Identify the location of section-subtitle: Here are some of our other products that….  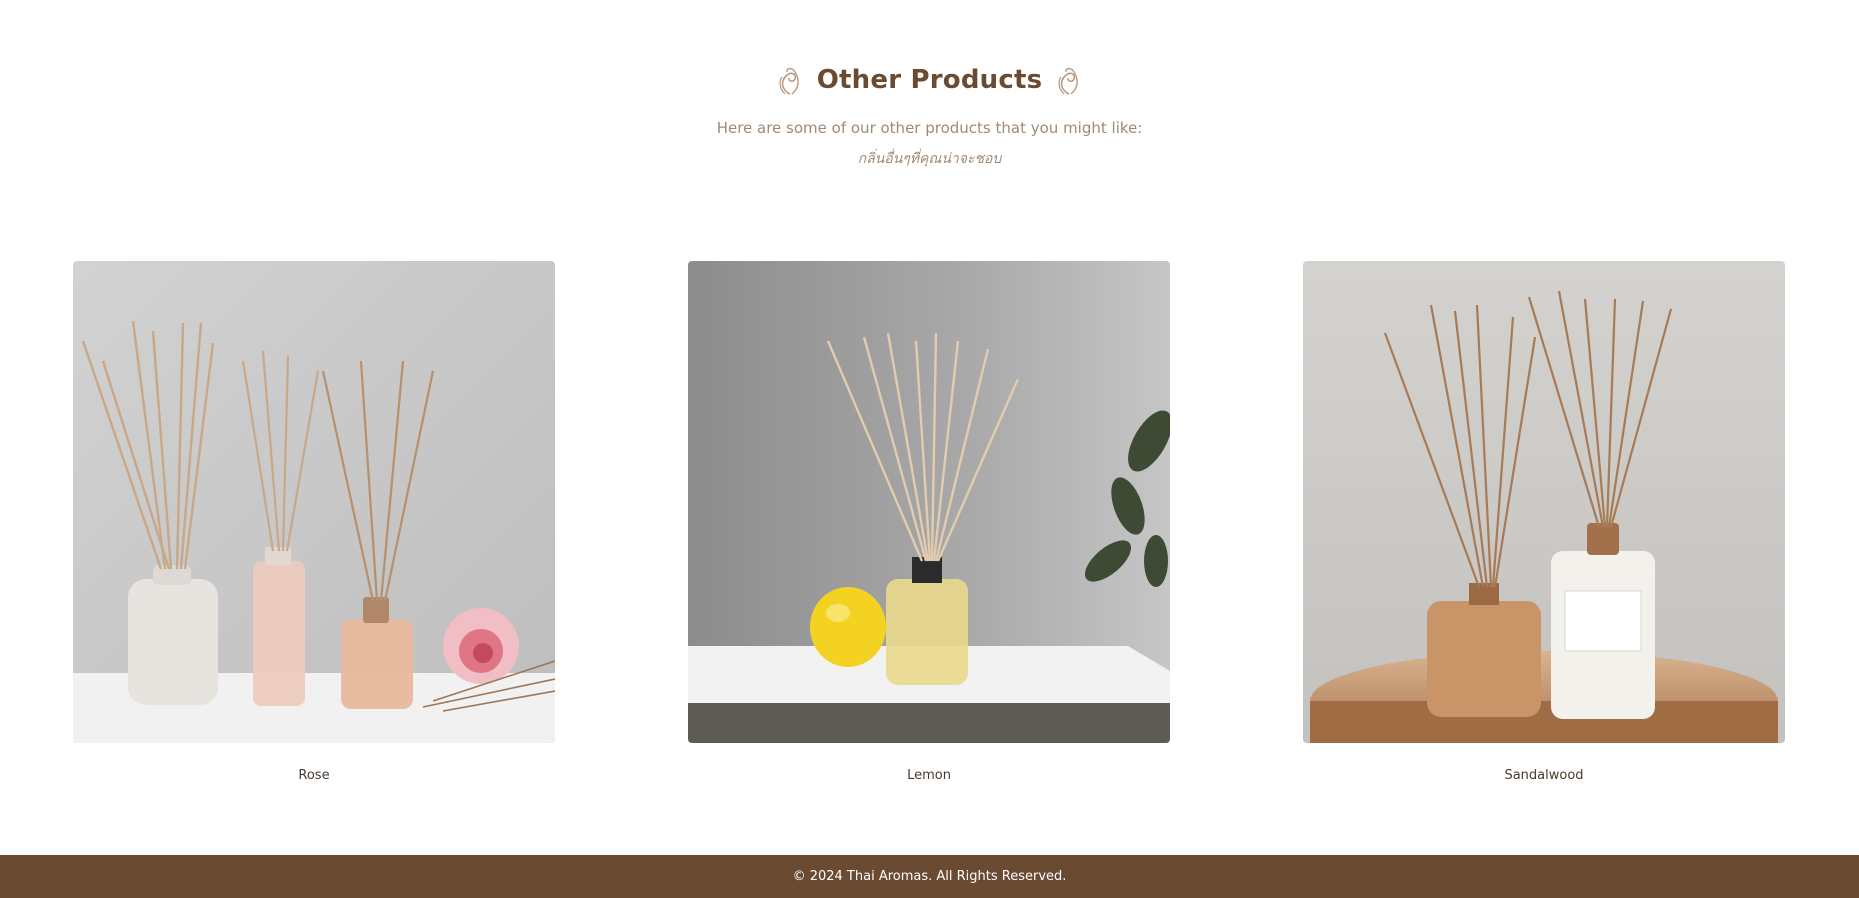
(929, 128).